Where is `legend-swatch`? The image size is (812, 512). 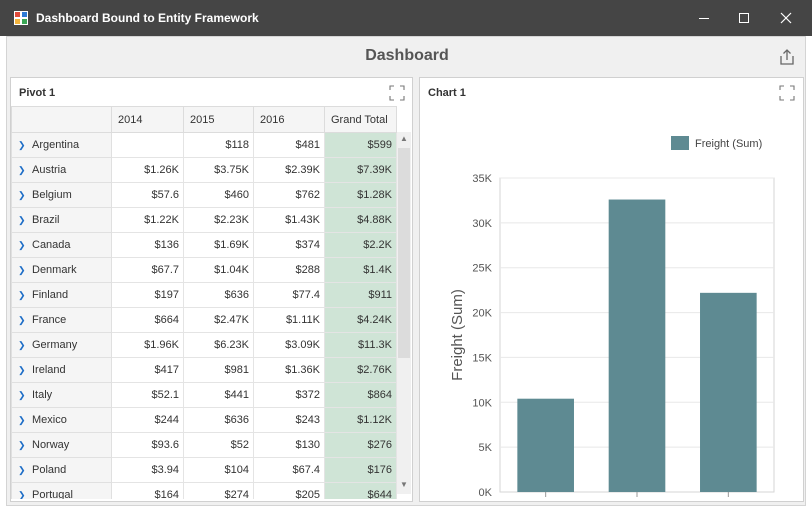
legend-swatch is located at coordinates (680, 143).